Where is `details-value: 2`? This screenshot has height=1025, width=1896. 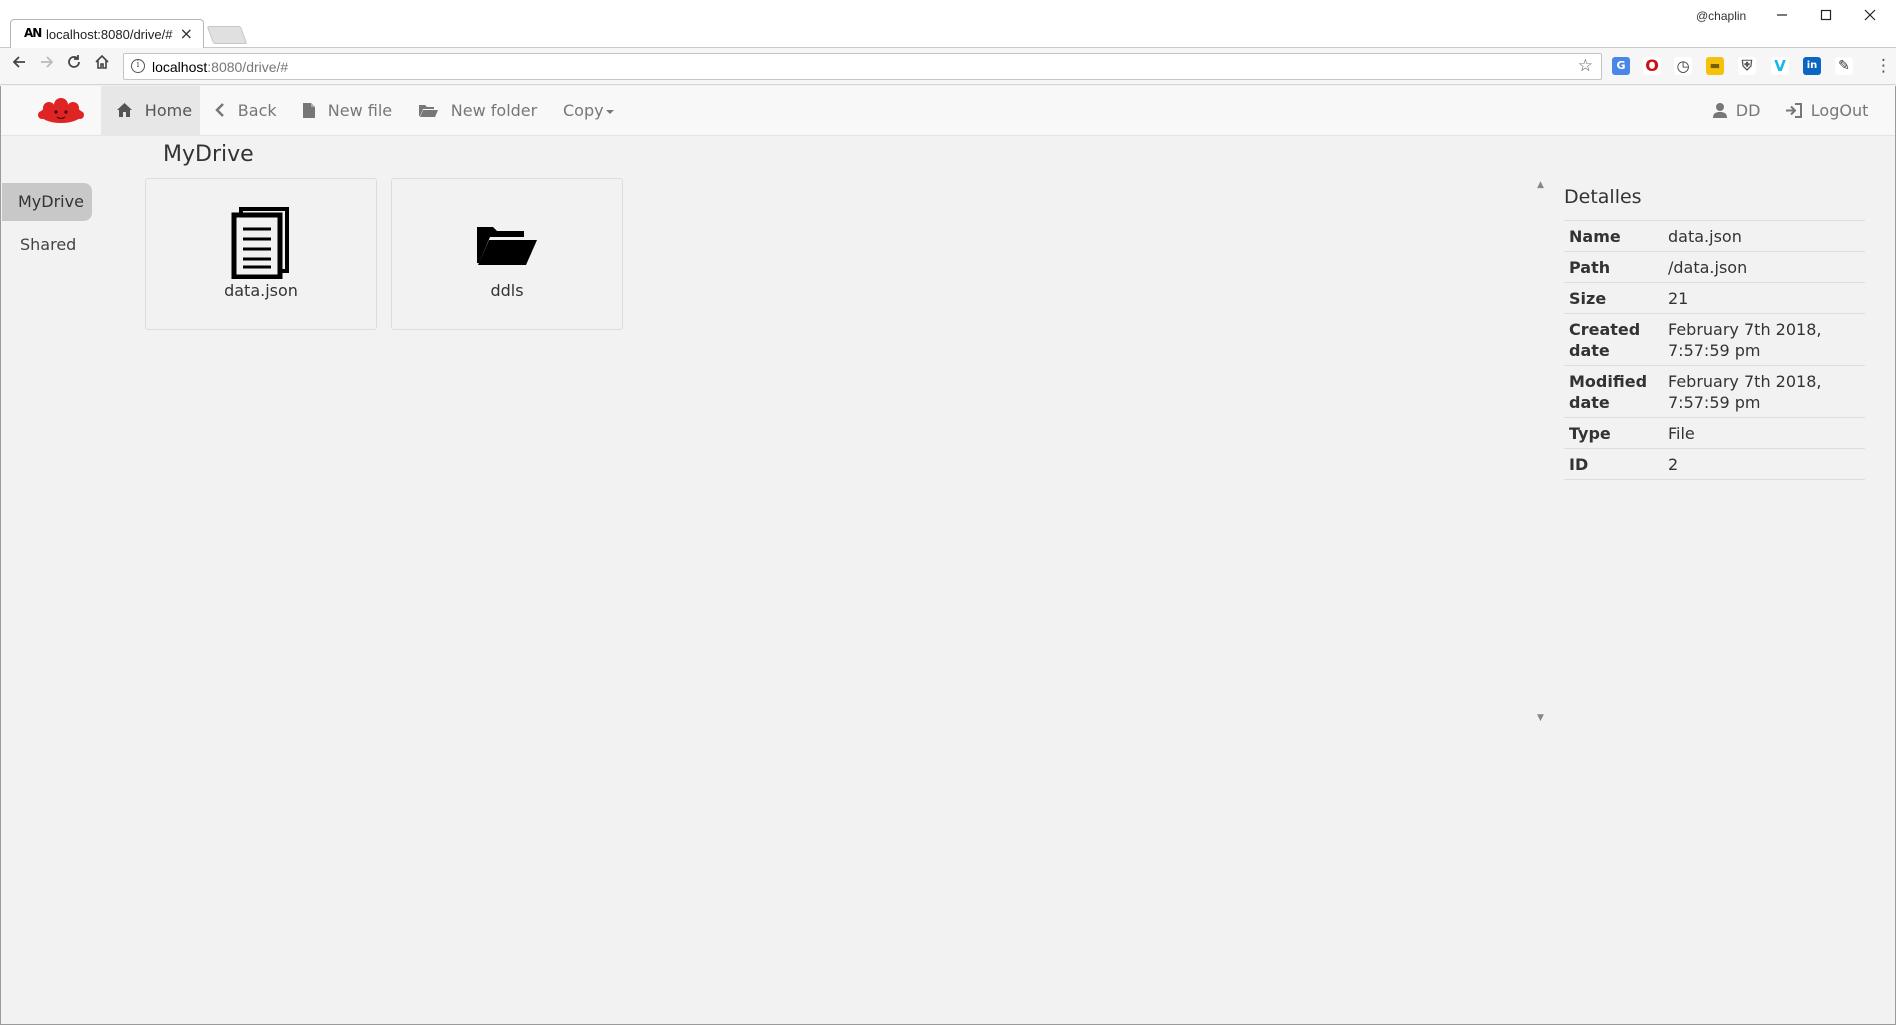 details-value: 2 is located at coordinates (1764, 464).